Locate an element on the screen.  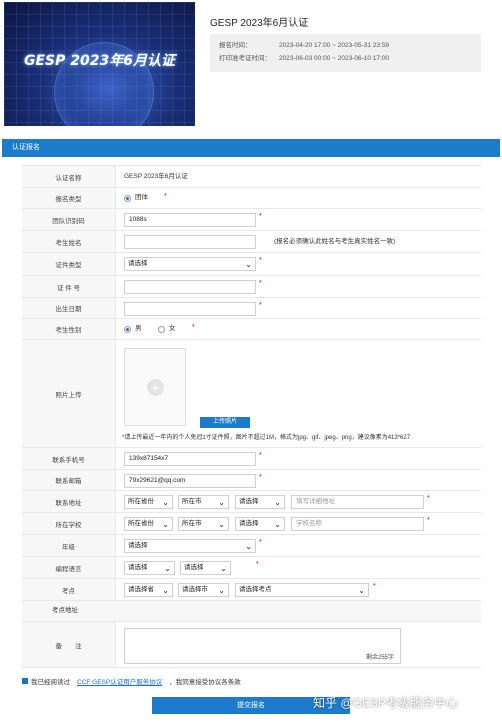
row-birth: 出生日期 * is located at coordinates (251, 308).